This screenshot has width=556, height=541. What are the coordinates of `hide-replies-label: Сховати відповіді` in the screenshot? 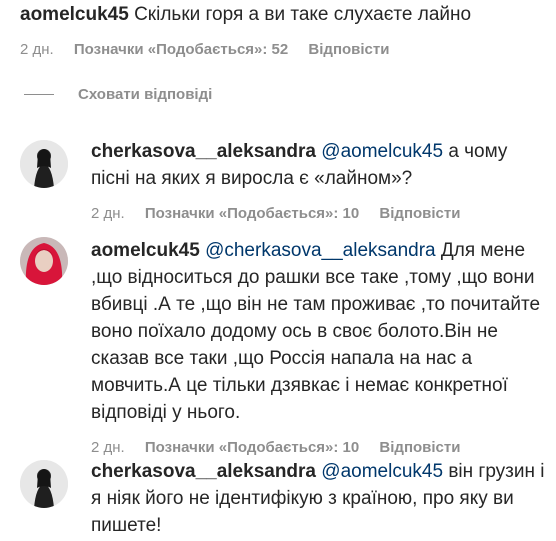 It's located at (145, 94).